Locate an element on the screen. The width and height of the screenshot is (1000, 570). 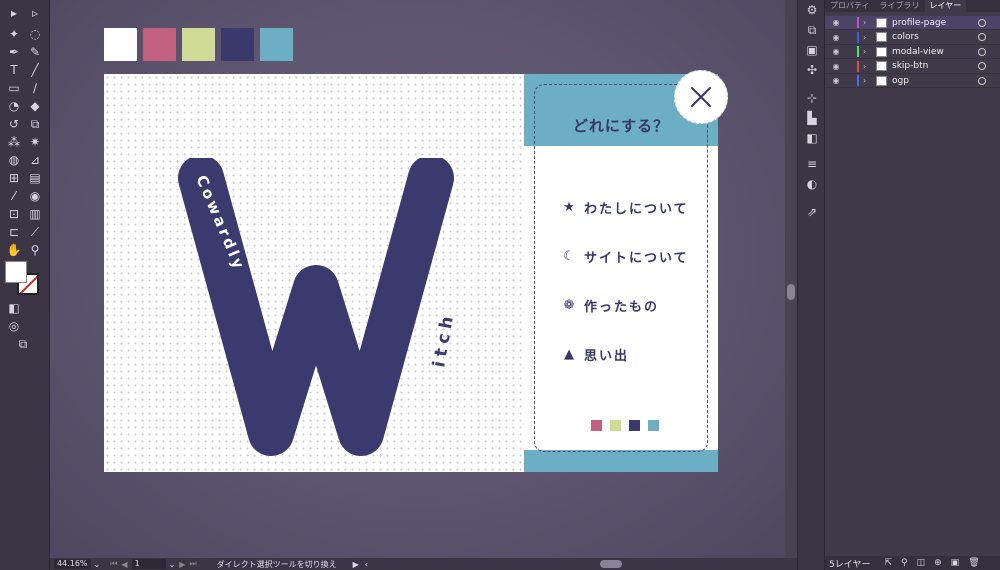
perspective-grid-icon: ⊿ is located at coordinates (35, 160).